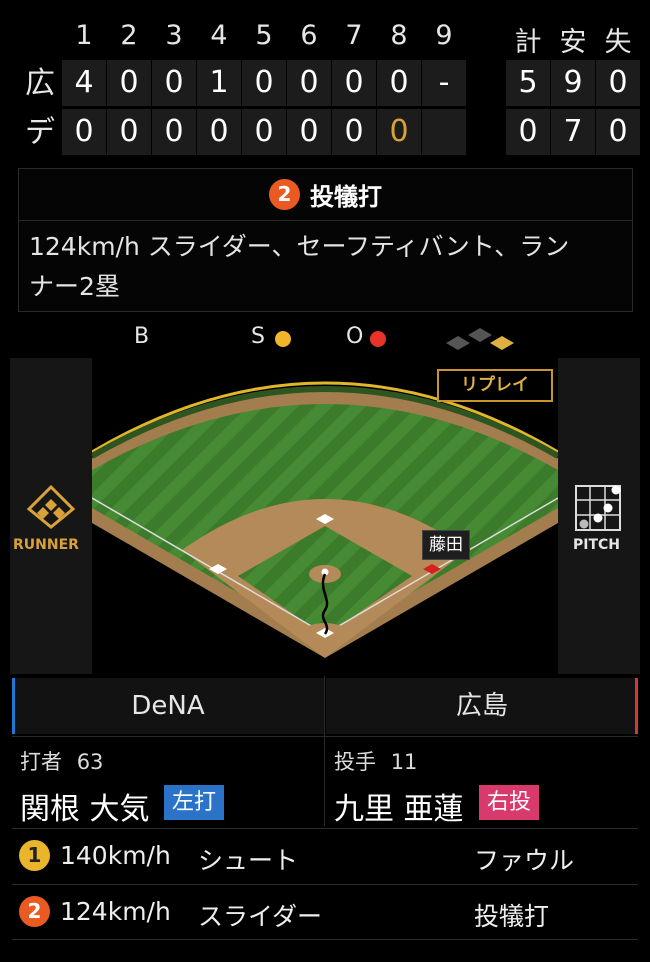 This screenshot has height=962, width=650. What do you see at coordinates (399, 132) in the screenshot?
I see `inning-score-current: 0` at bounding box center [399, 132].